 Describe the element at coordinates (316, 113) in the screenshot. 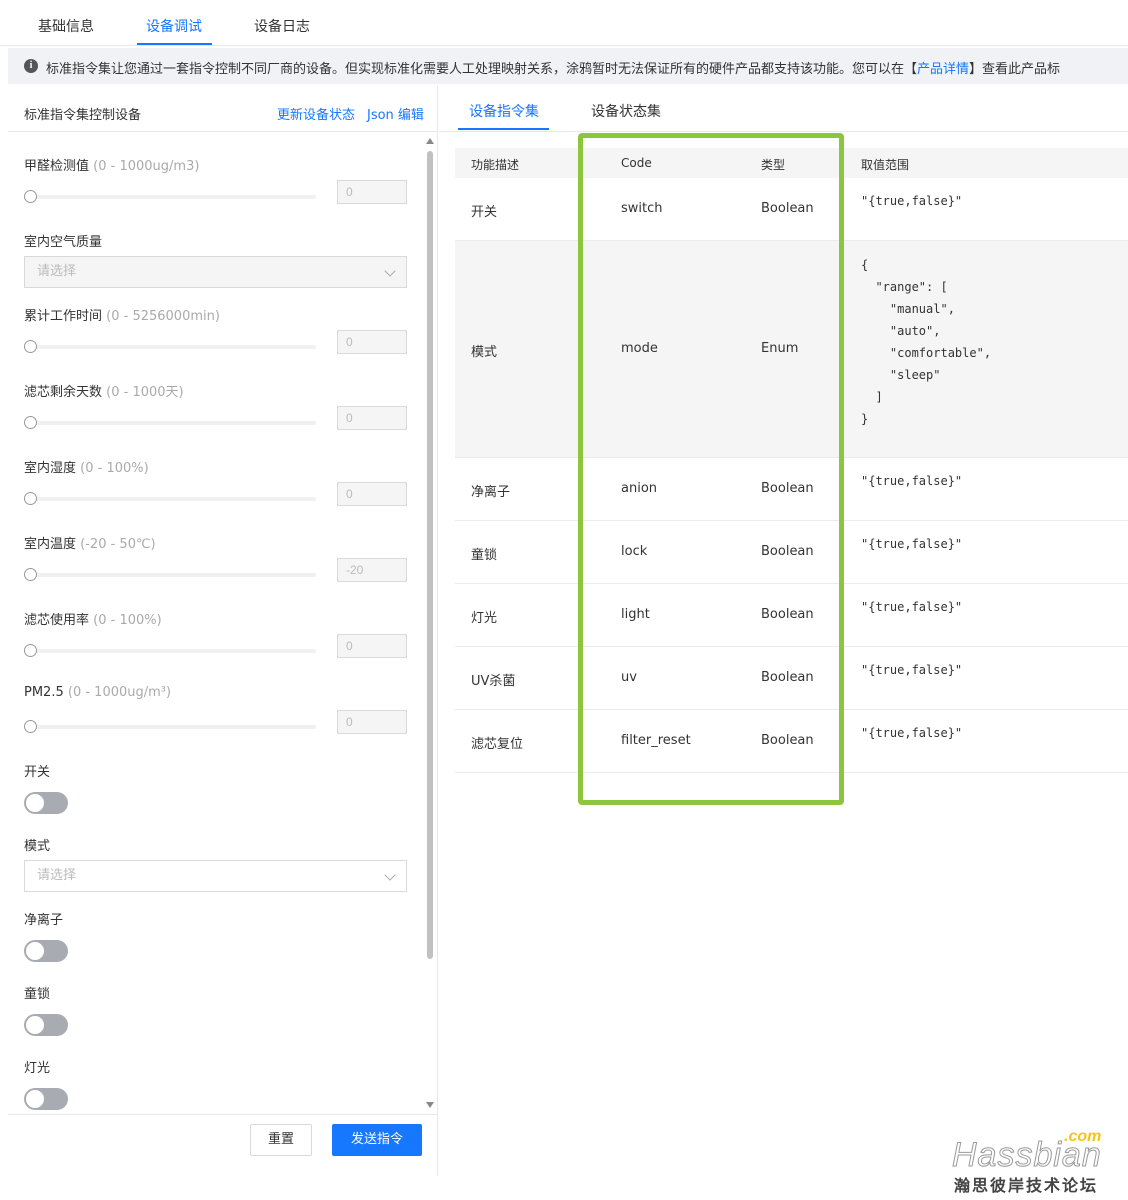

I see `refresh-status-link: 更新设备状态` at that location.